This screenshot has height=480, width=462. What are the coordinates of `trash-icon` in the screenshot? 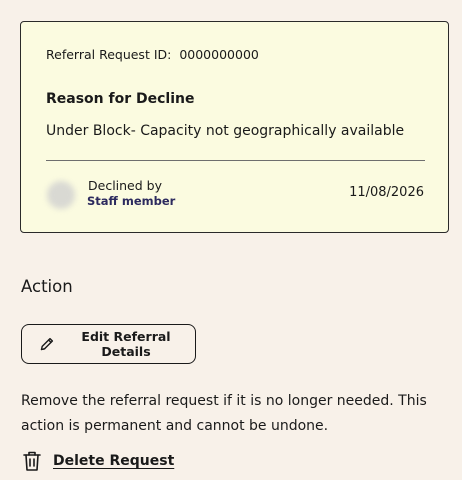 It's located at (32, 461).